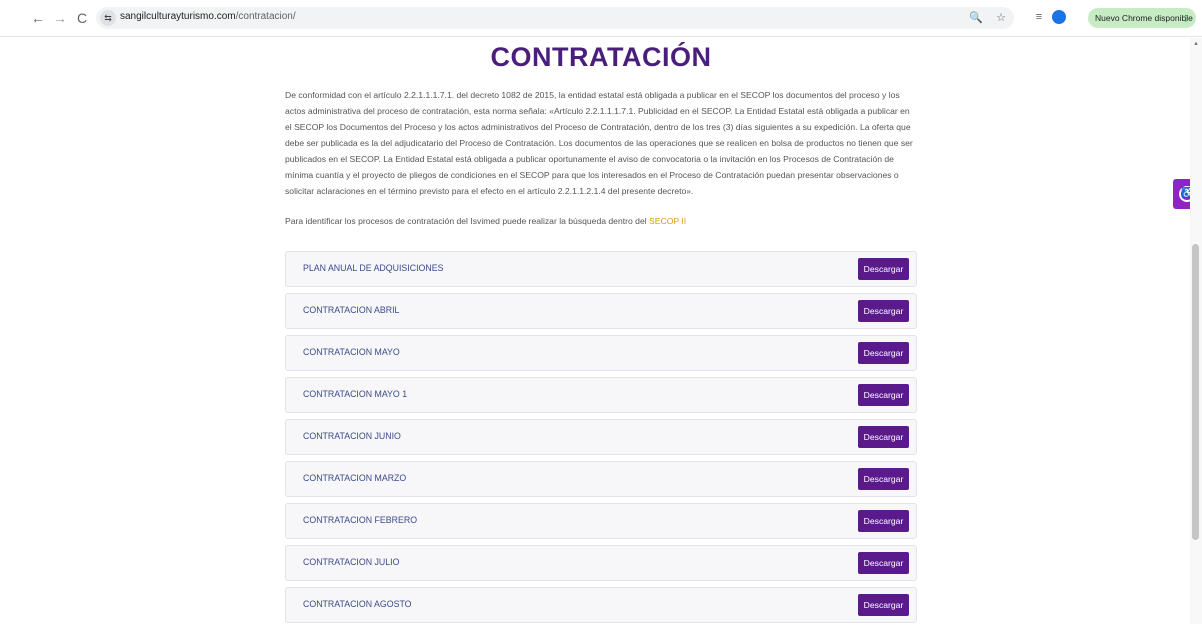  I want to click on chrome-update-button: Nuevo Chrome disponible ⋮, so click(1142, 18).